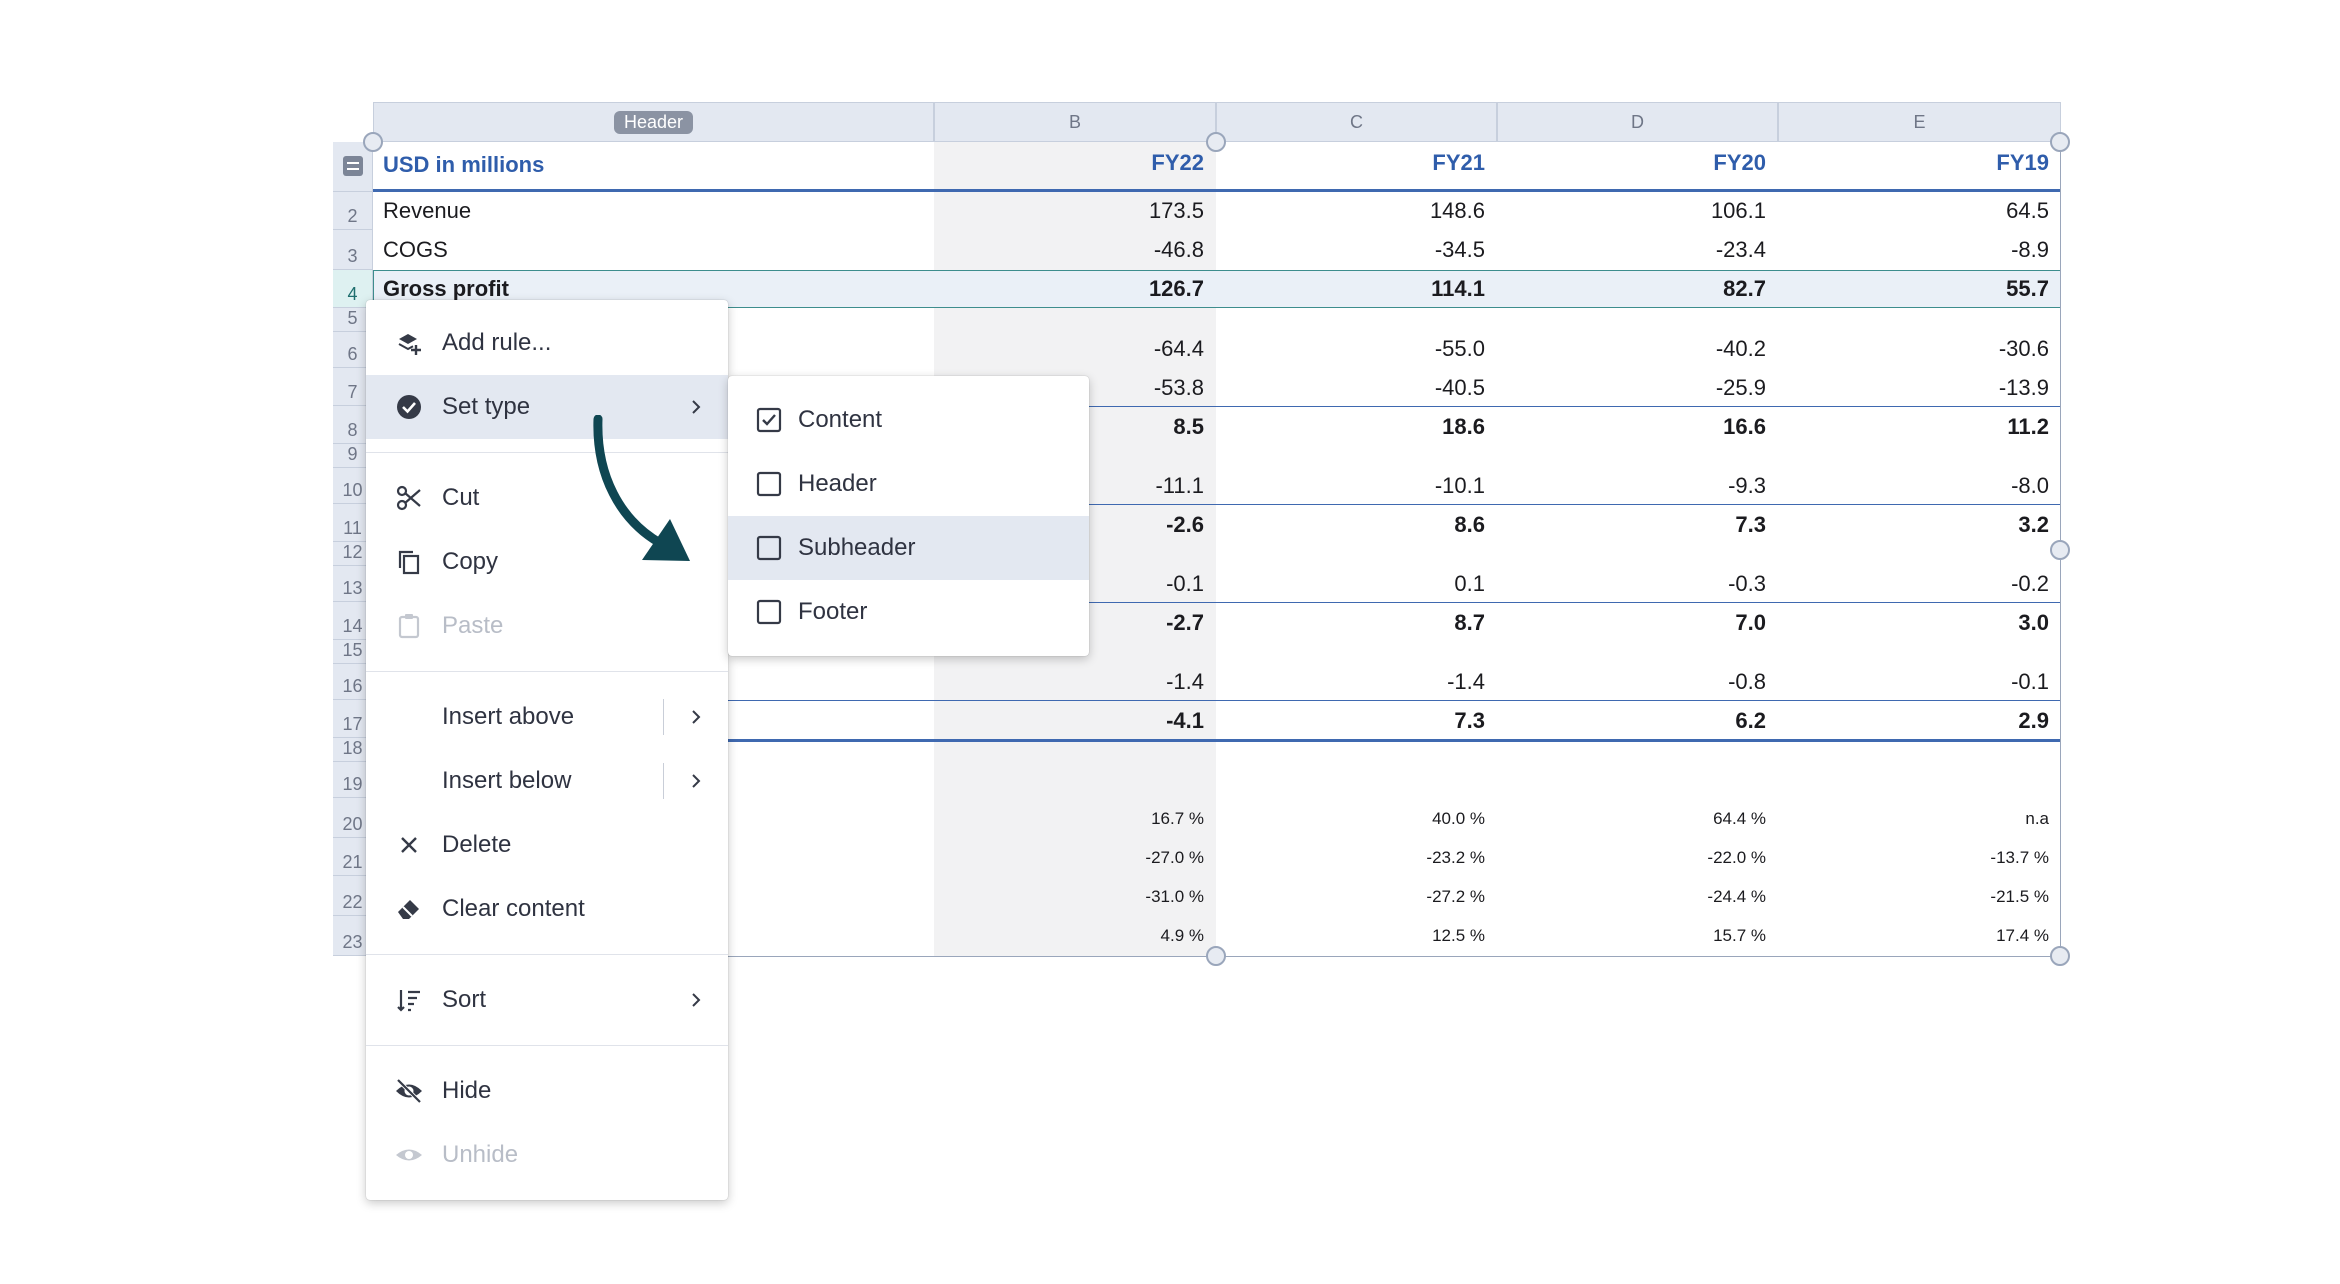  I want to click on cell-value: 7.0, so click(1750, 622).